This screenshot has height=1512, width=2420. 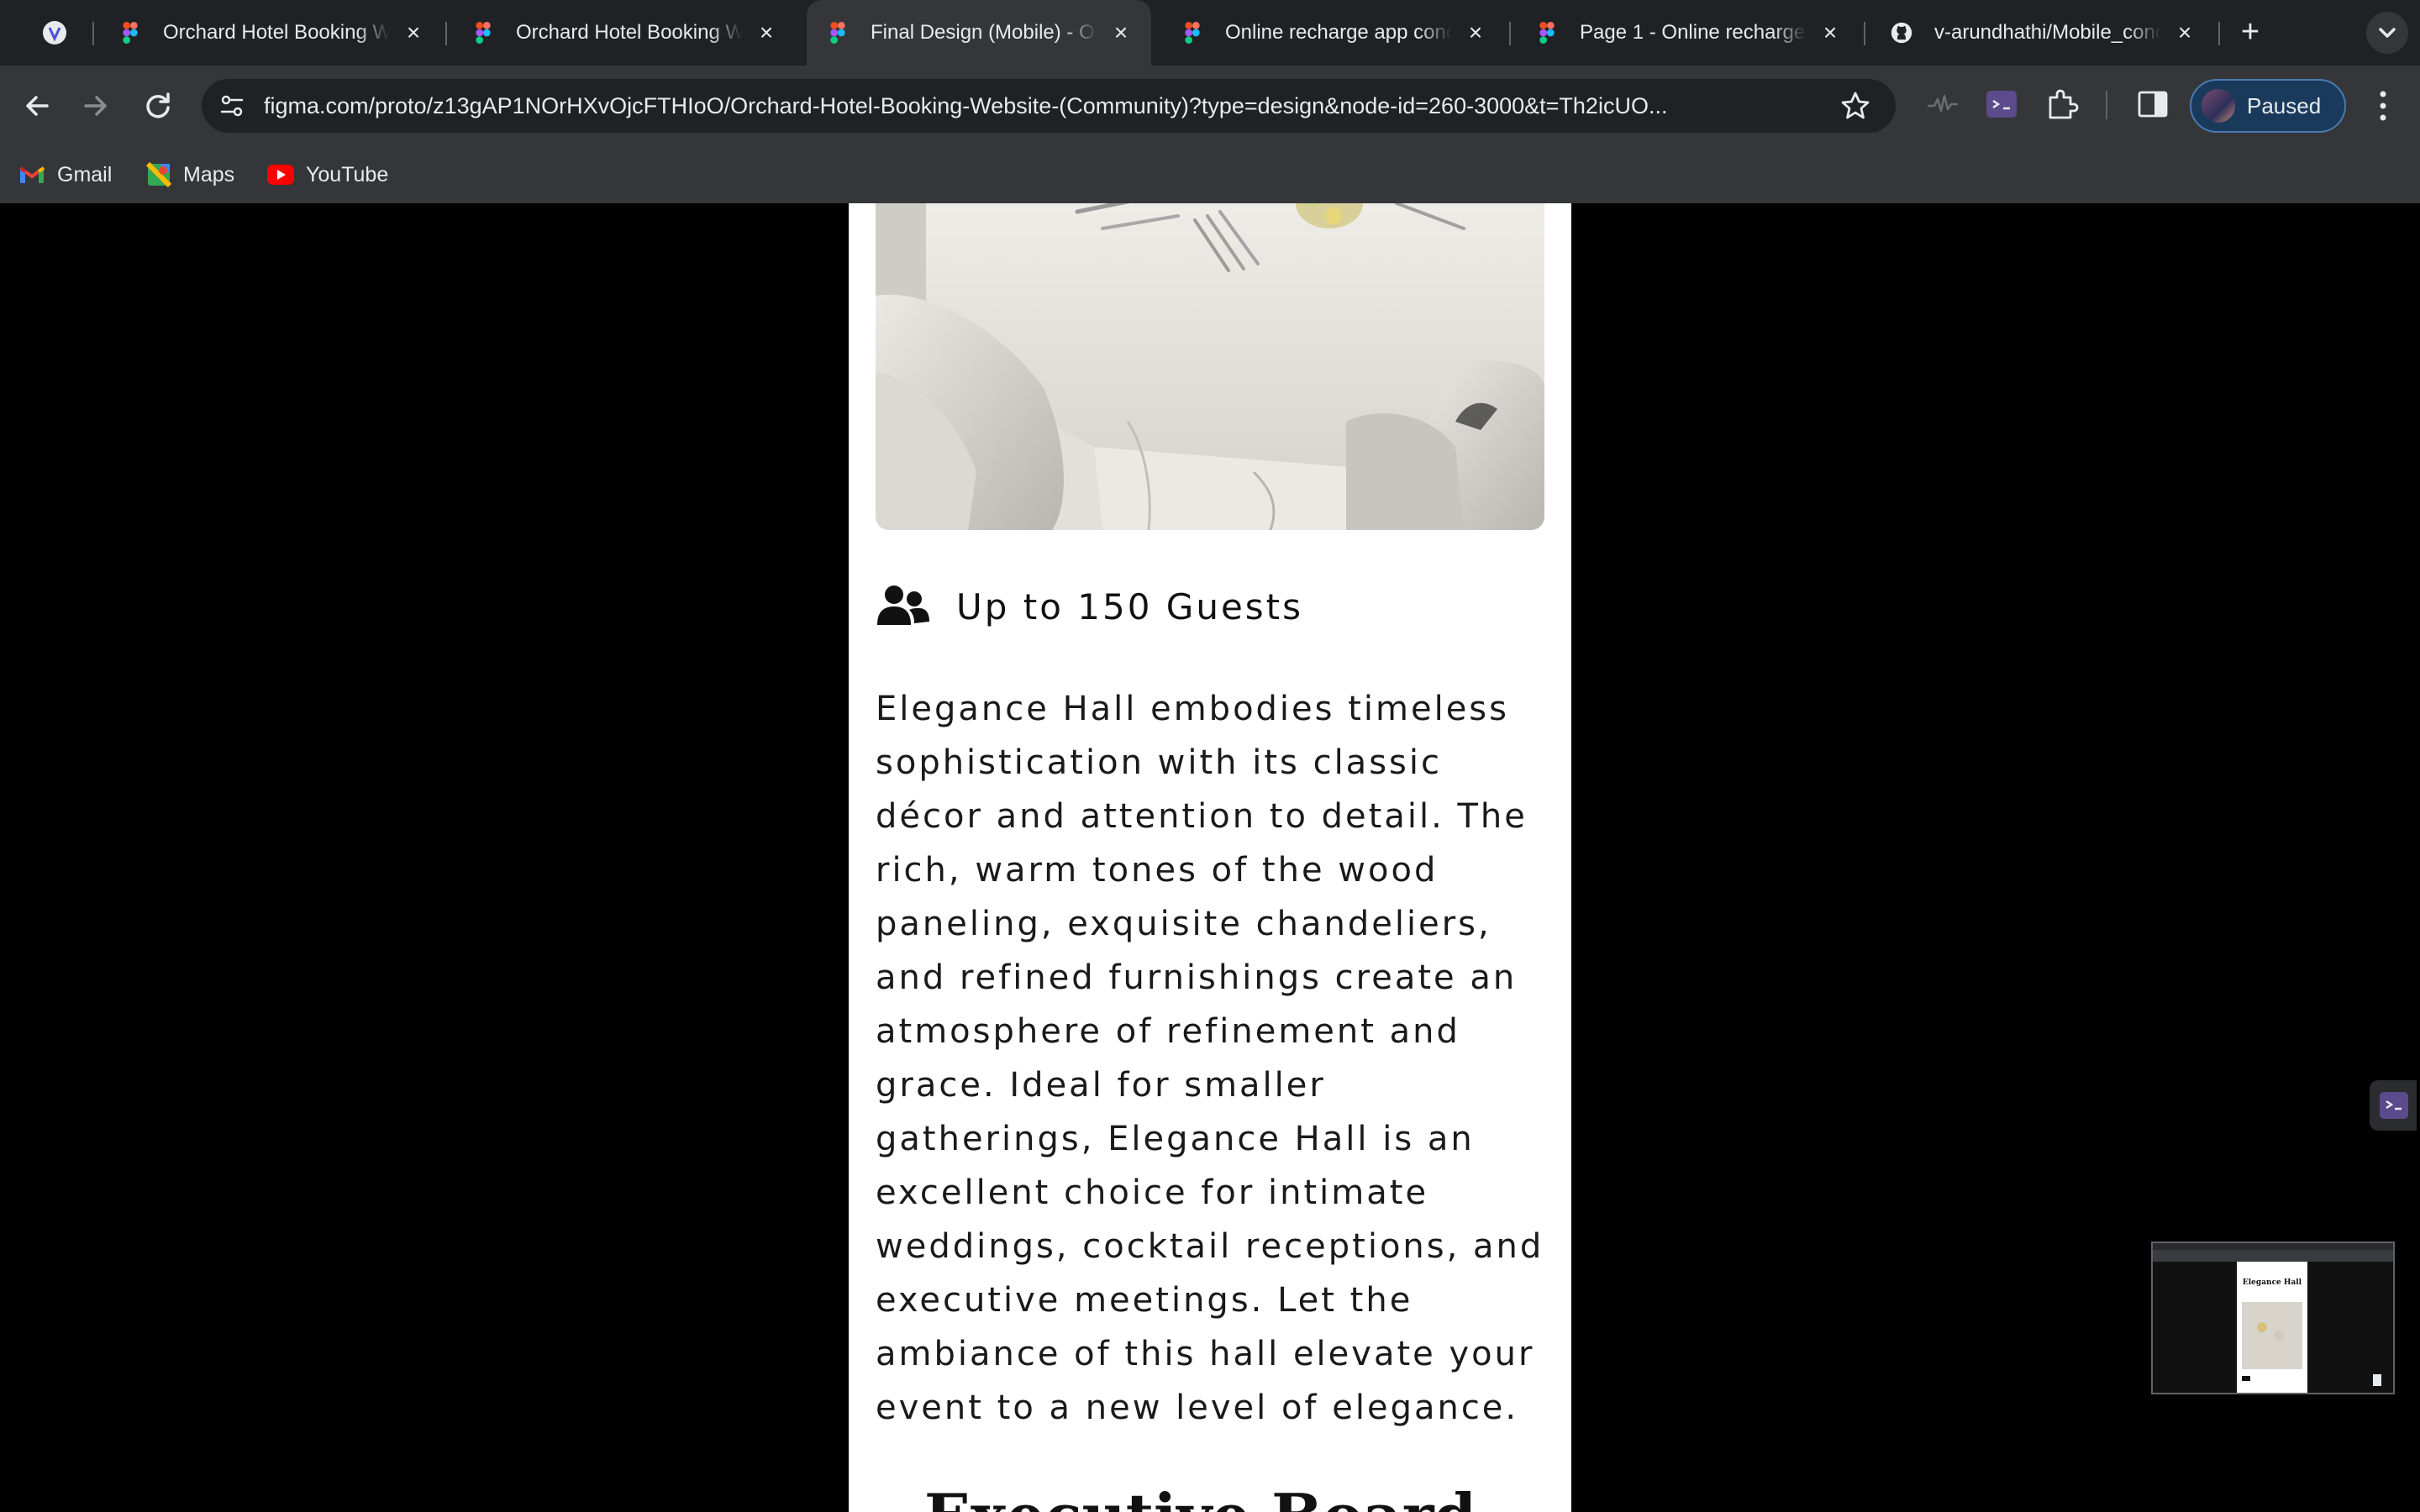 What do you see at coordinates (1338, 32) in the screenshot?
I see `tab-title: Online recharge app concept` at bounding box center [1338, 32].